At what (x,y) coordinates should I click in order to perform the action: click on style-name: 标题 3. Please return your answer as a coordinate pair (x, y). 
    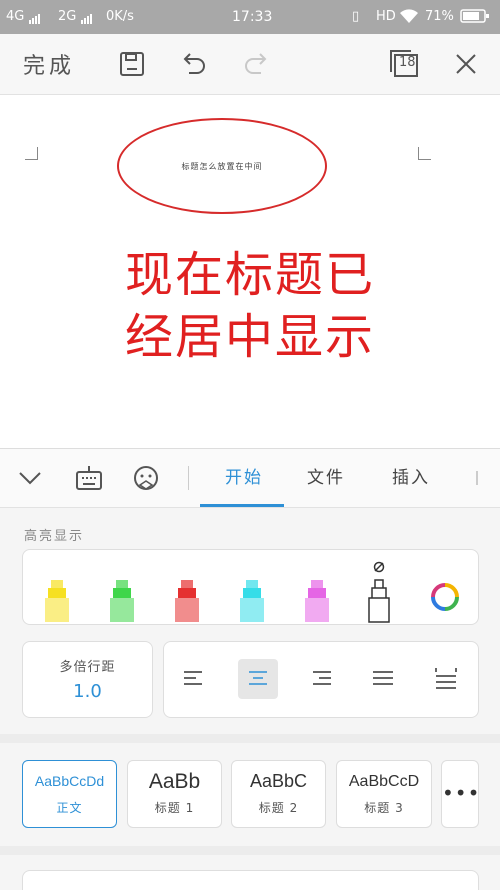
    Looking at the image, I should click on (384, 808).